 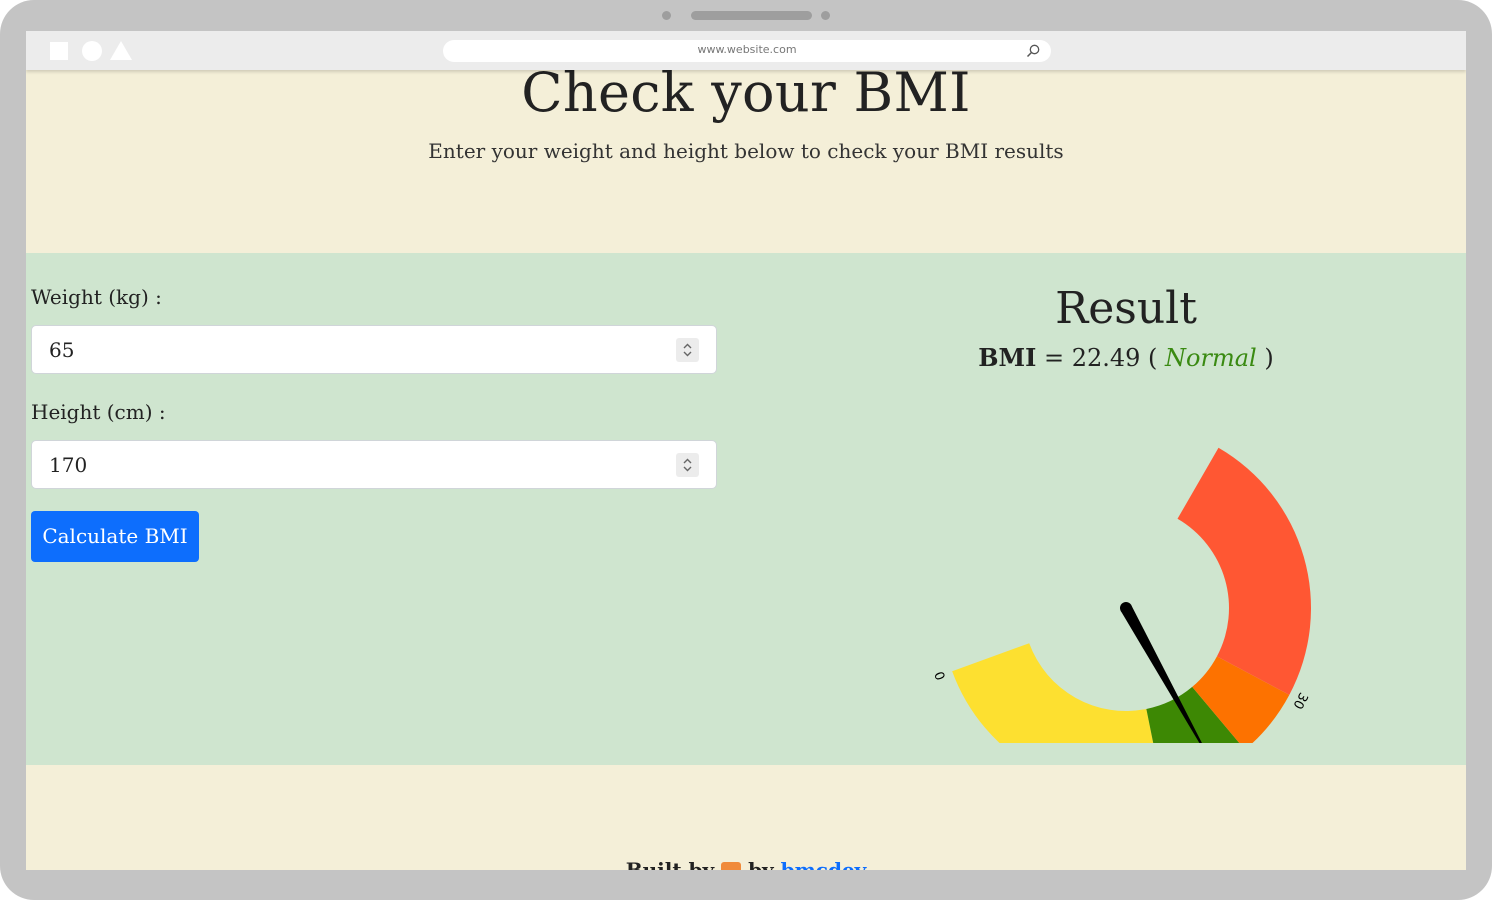 I want to click on weight-input: 65, so click(x=374, y=349).